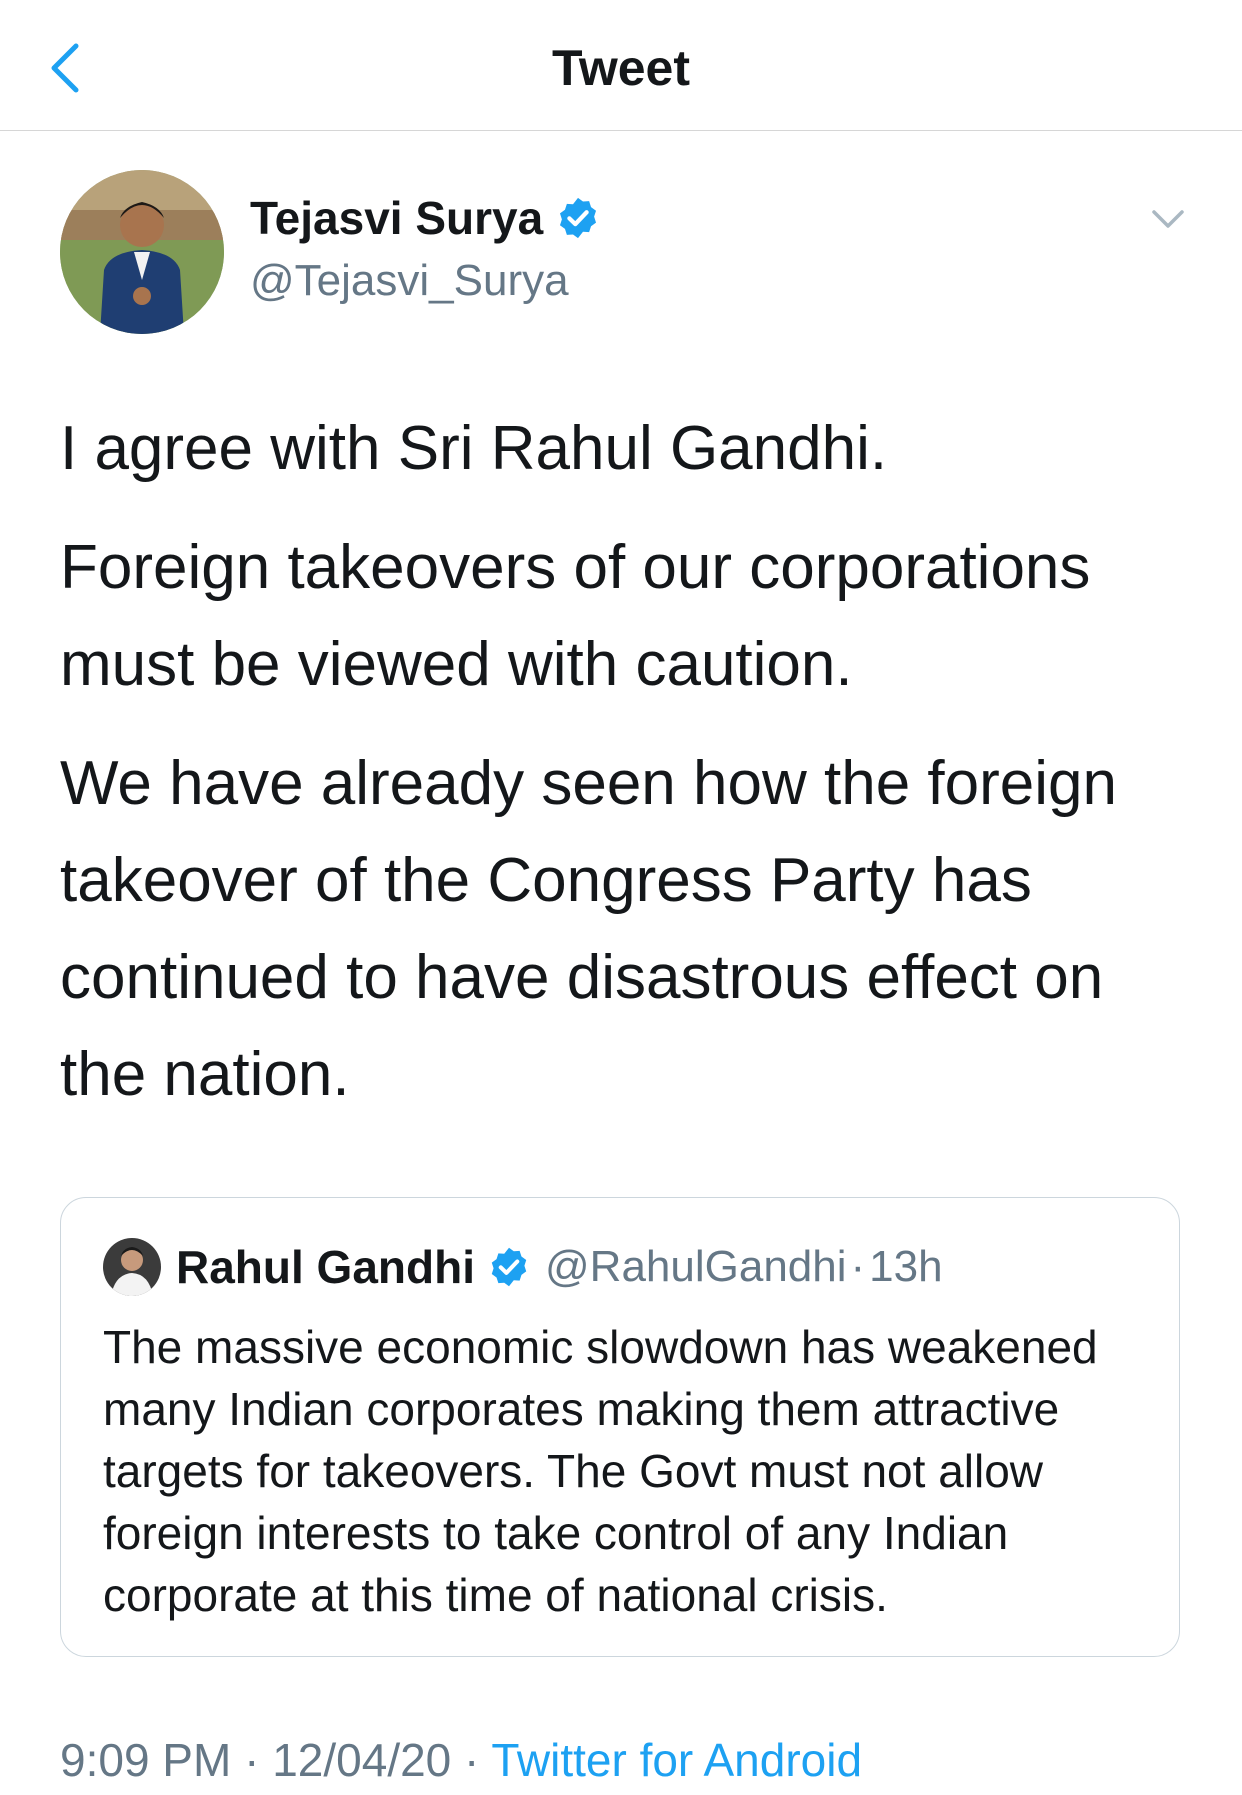 Image resolution: width=1242 pixels, height=1795 pixels. Describe the element at coordinates (132, 1267) in the screenshot. I see `quoted-author-avatar` at that location.